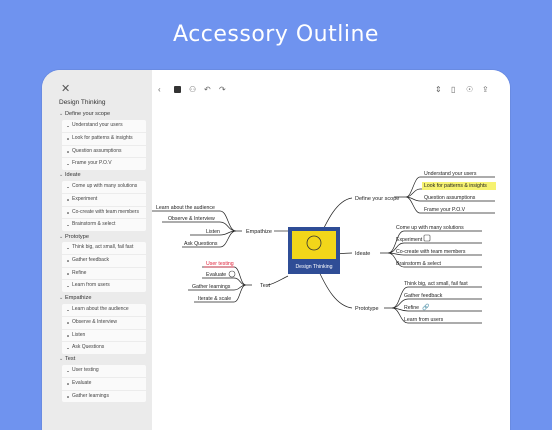 This screenshot has width=552, height=430. What do you see at coordinates (104, 397) in the screenshot?
I see `outline-item: Gather learnings` at bounding box center [104, 397].